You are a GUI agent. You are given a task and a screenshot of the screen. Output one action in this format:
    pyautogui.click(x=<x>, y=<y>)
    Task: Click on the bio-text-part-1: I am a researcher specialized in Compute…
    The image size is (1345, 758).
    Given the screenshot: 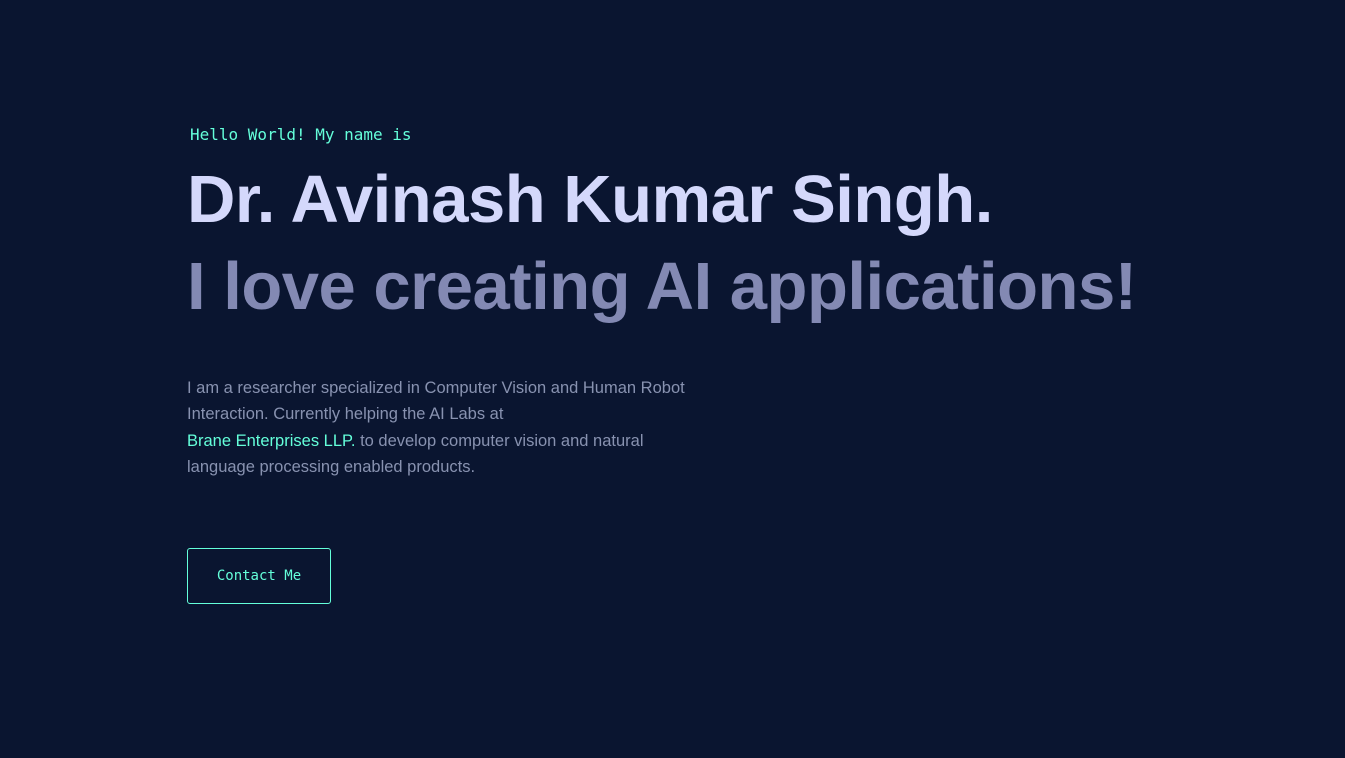 What is the action you would take?
    pyautogui.click(x=436, y=401)
    